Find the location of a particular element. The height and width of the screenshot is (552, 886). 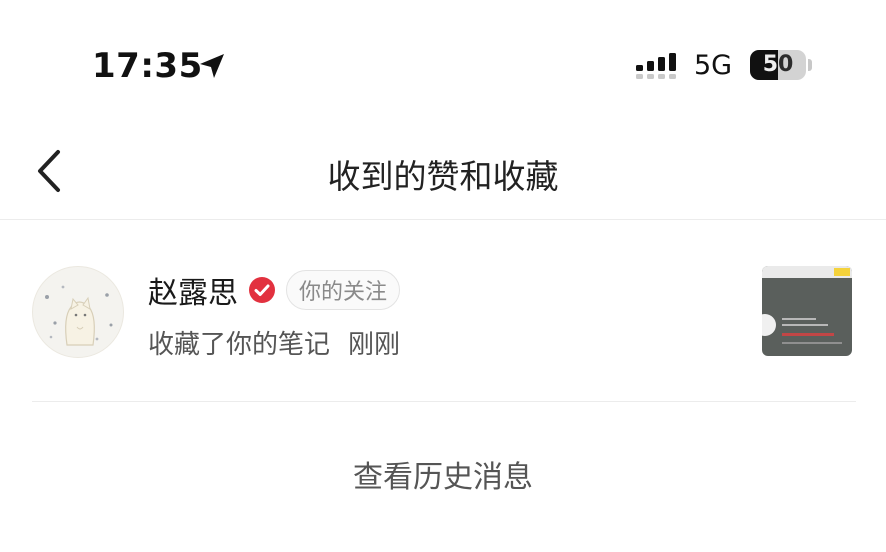

cellular-signal-icon is located at coordinates (656, 66).